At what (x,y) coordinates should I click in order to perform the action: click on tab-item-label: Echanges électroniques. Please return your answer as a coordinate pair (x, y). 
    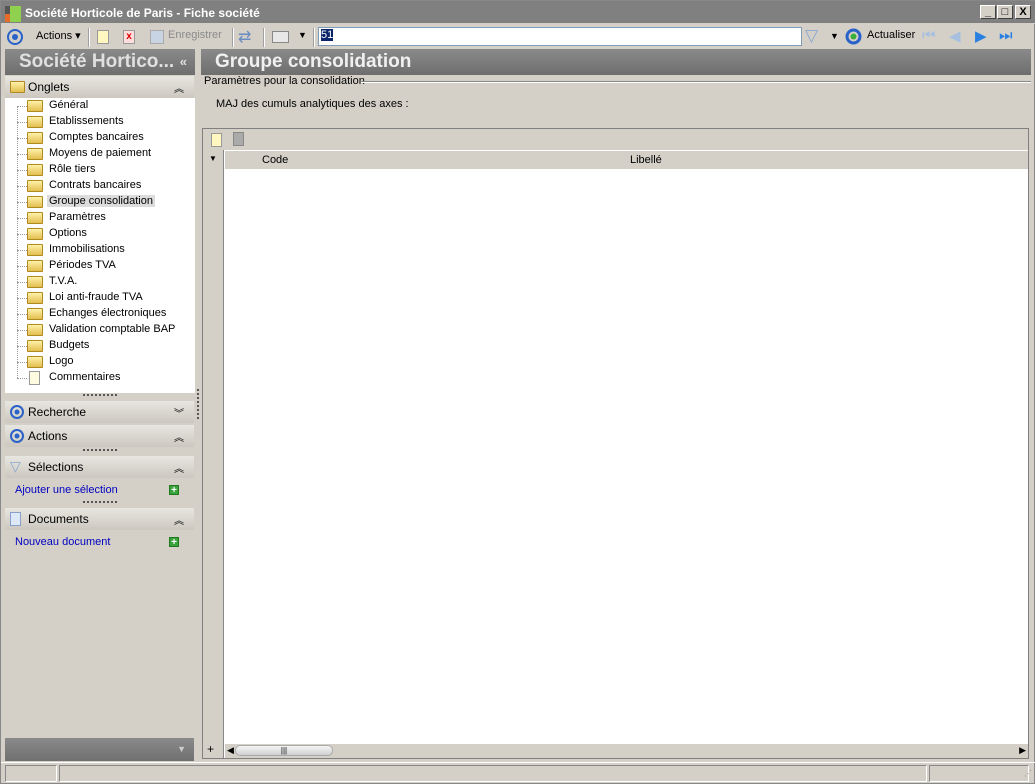
    Looking at the image, I should click on (108, 313).